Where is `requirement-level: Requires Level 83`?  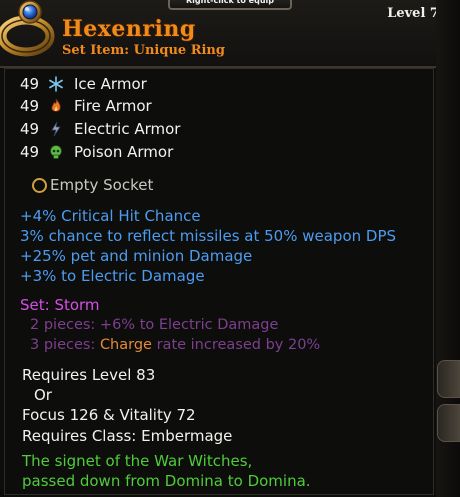 requirement-level: Requires Level 83 is located at coordinates (89, 375).